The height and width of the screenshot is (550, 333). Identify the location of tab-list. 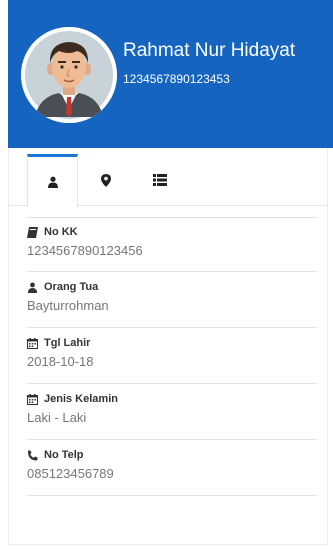
(159, 180).